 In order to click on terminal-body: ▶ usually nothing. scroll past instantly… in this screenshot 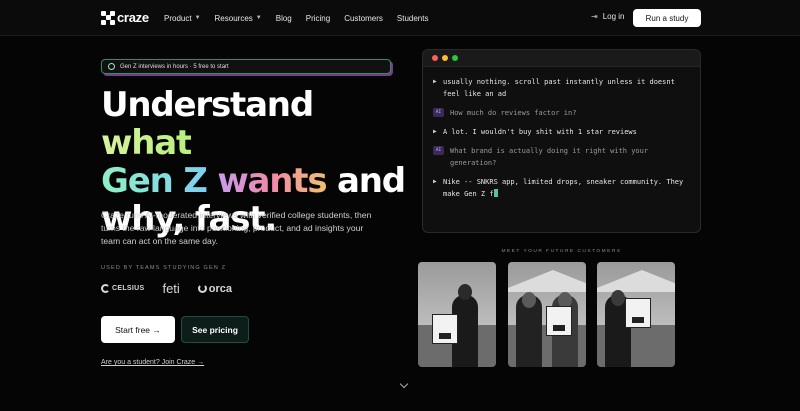, I will do `click(561, 133)`.